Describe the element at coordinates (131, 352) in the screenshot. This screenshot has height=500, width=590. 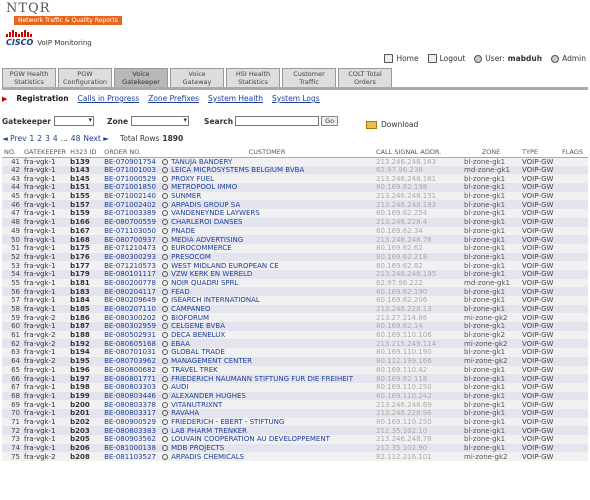
I see `row-order-no: BE-080701031` at that location.